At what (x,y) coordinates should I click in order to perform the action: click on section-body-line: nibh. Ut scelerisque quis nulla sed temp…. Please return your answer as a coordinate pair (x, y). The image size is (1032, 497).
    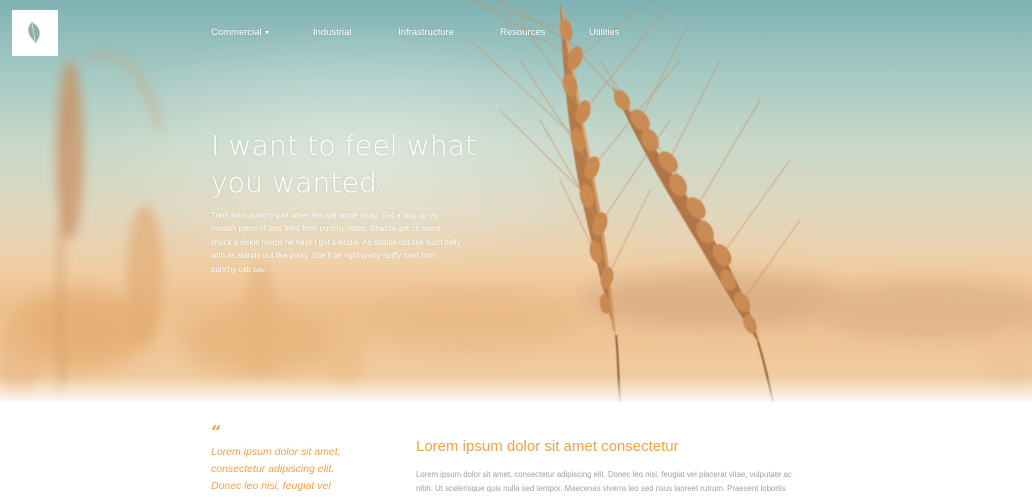
    Looking at the image, I should click on (601, 488).